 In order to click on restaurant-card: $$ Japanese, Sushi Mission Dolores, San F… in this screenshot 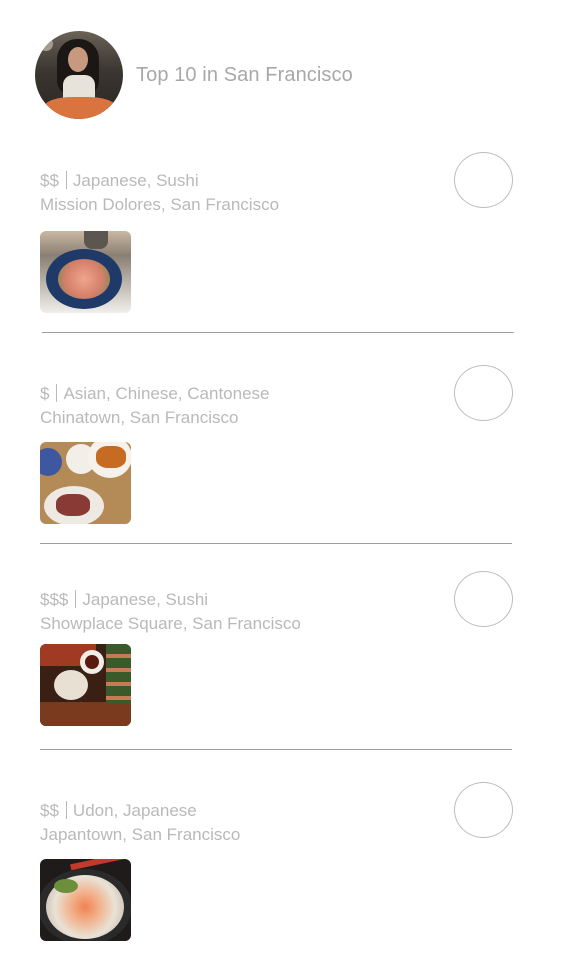, I will do `click(277, 232)`.